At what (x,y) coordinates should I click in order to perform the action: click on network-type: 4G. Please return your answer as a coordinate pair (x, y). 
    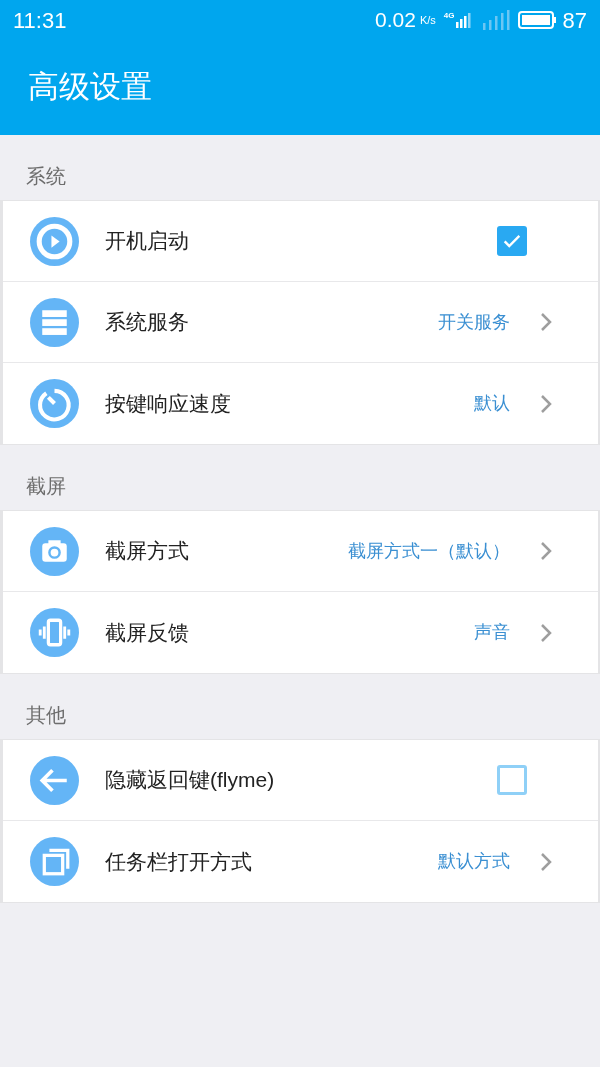
    Looking at the image, I should click on (449, 16).